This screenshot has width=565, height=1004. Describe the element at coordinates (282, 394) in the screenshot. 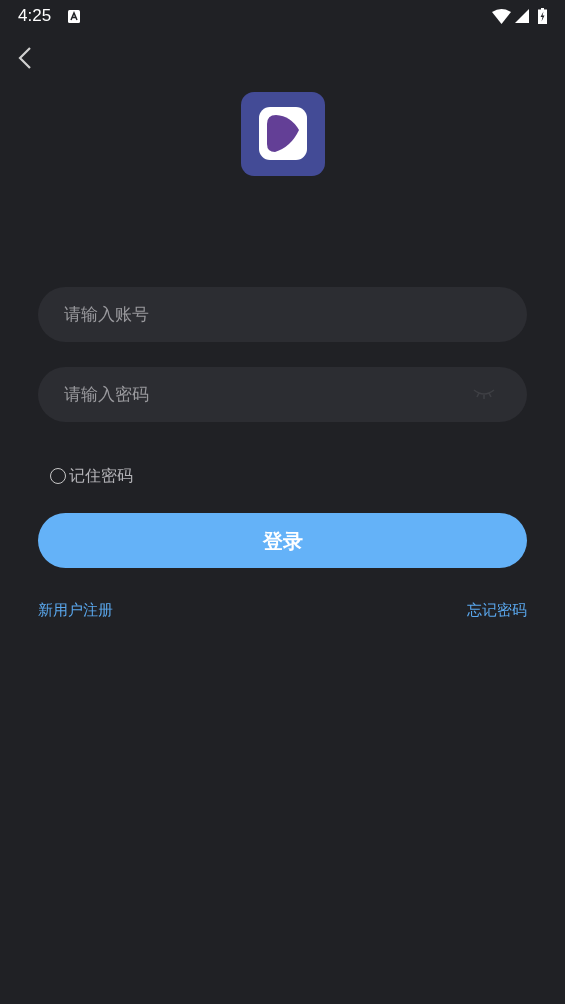

I see `password-field: 请输入密码` at that location.